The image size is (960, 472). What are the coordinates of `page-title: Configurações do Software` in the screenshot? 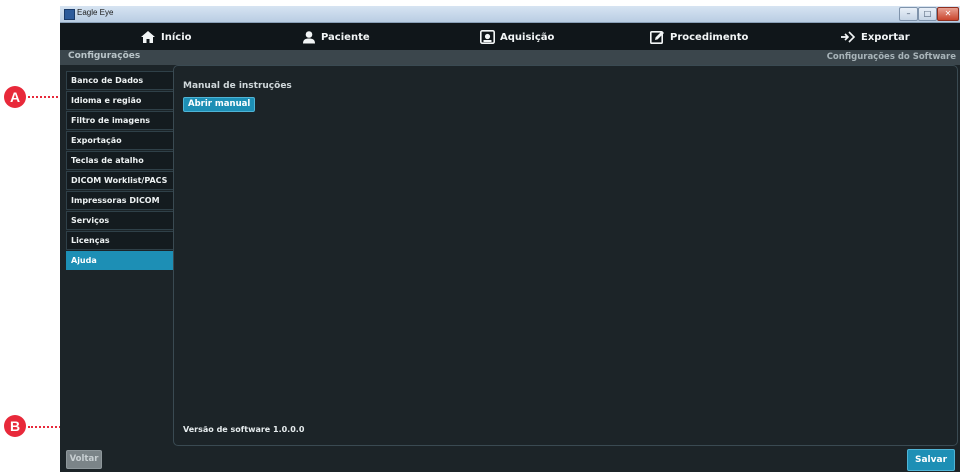 It's located at (891, 57).